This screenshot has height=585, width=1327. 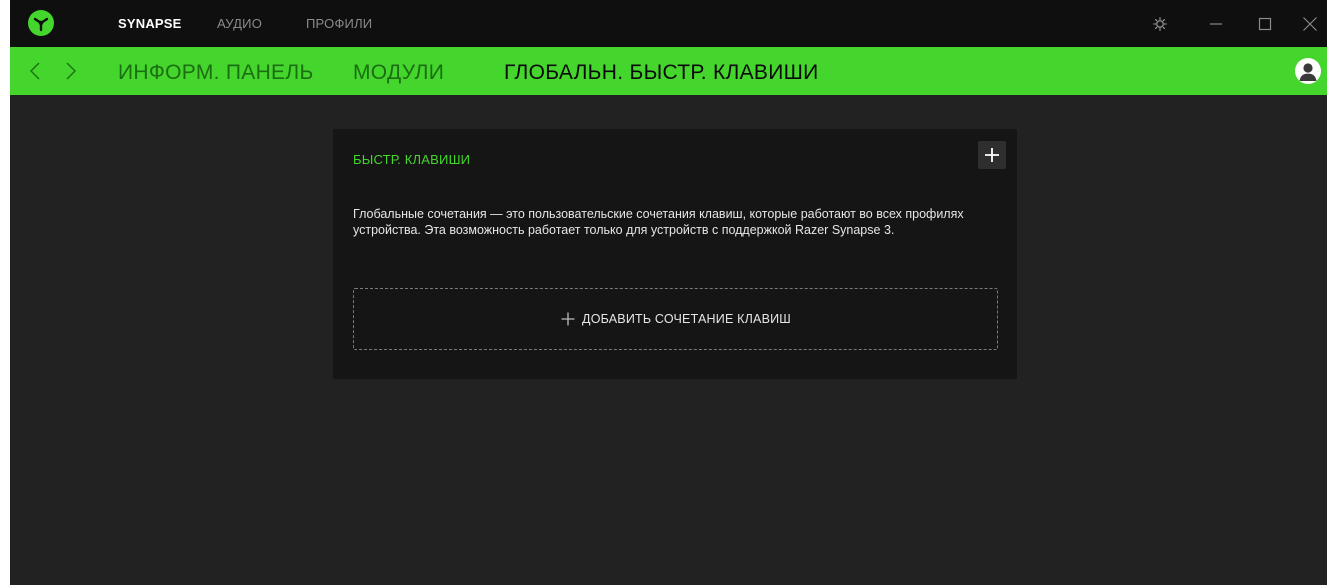 I want to click on razer-logo-icon, so click(x=41, y=23).